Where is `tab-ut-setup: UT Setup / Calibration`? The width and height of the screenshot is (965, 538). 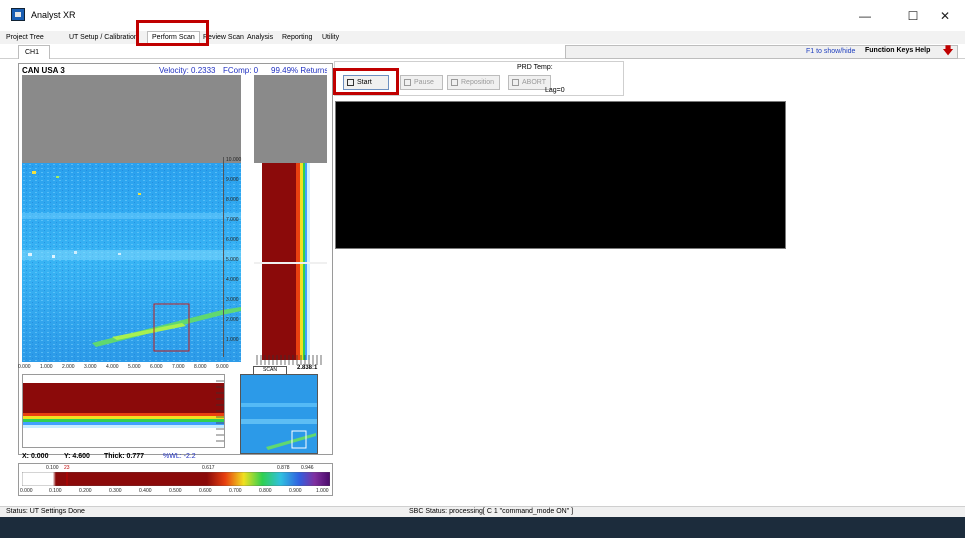 tab-ut-setup: UT Setup / Calibration is located at coordinates (103, 37).